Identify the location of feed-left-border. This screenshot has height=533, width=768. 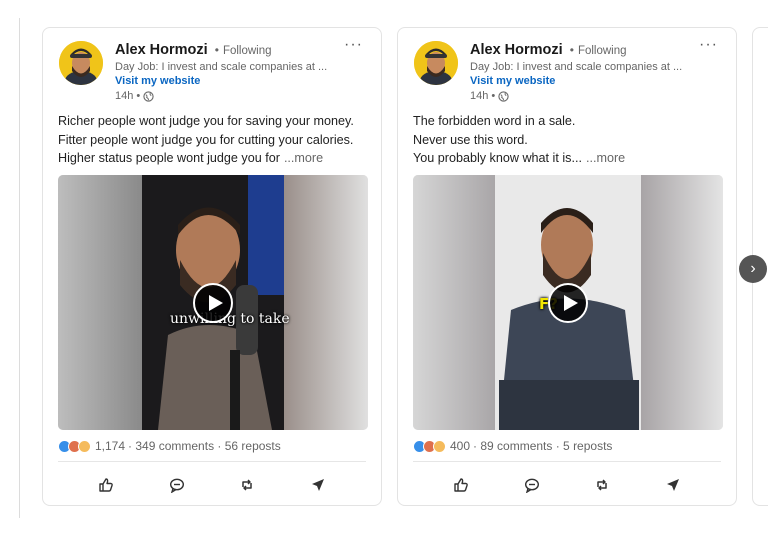
(19, 268).